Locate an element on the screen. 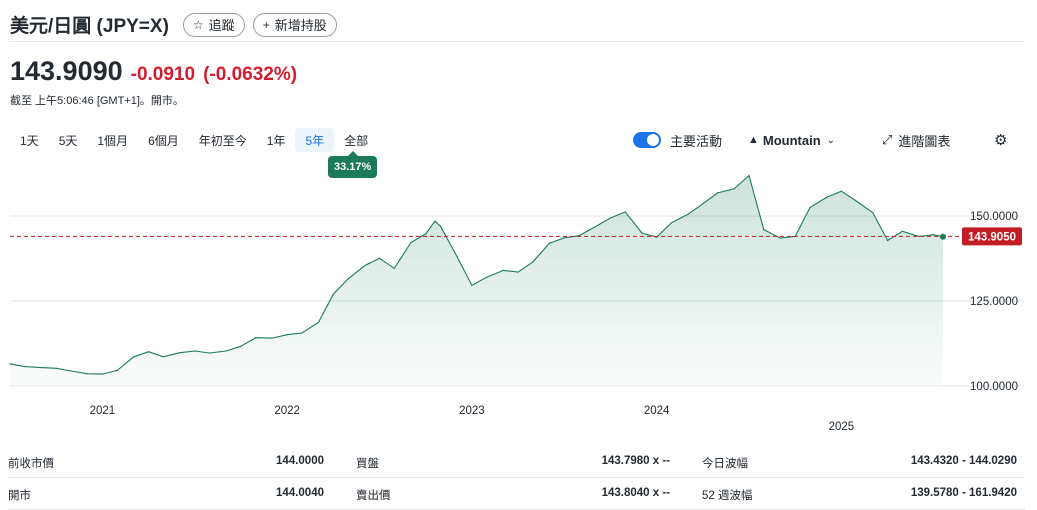  mountain-icon: ▲ is located at coordinates (753, 140).